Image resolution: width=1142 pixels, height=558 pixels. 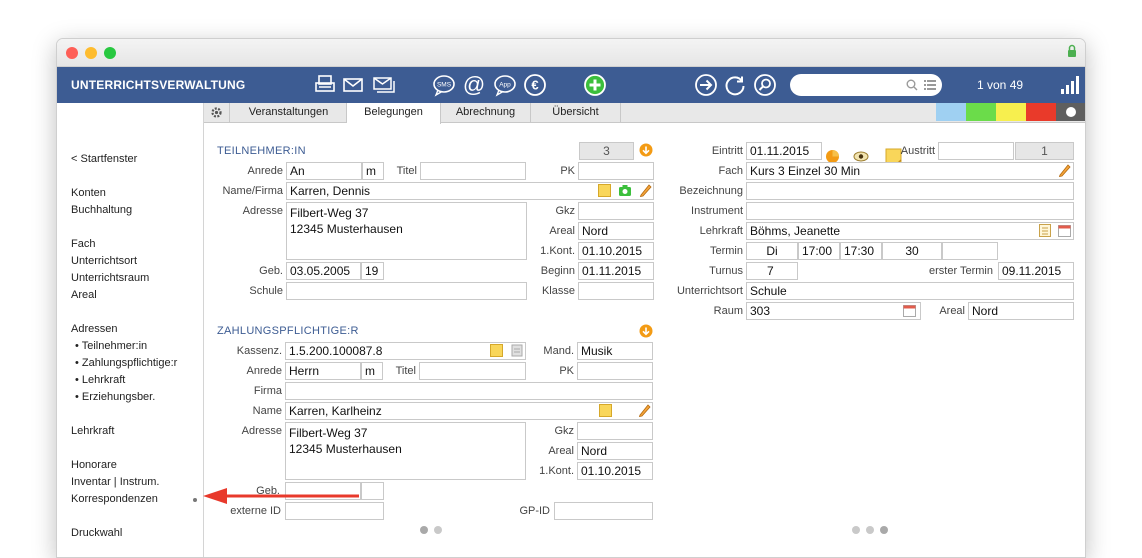 What do you see at coordinates (615, 371) in the screenshot?
I see `payer-pk-field` at bounding box center [615, 371].